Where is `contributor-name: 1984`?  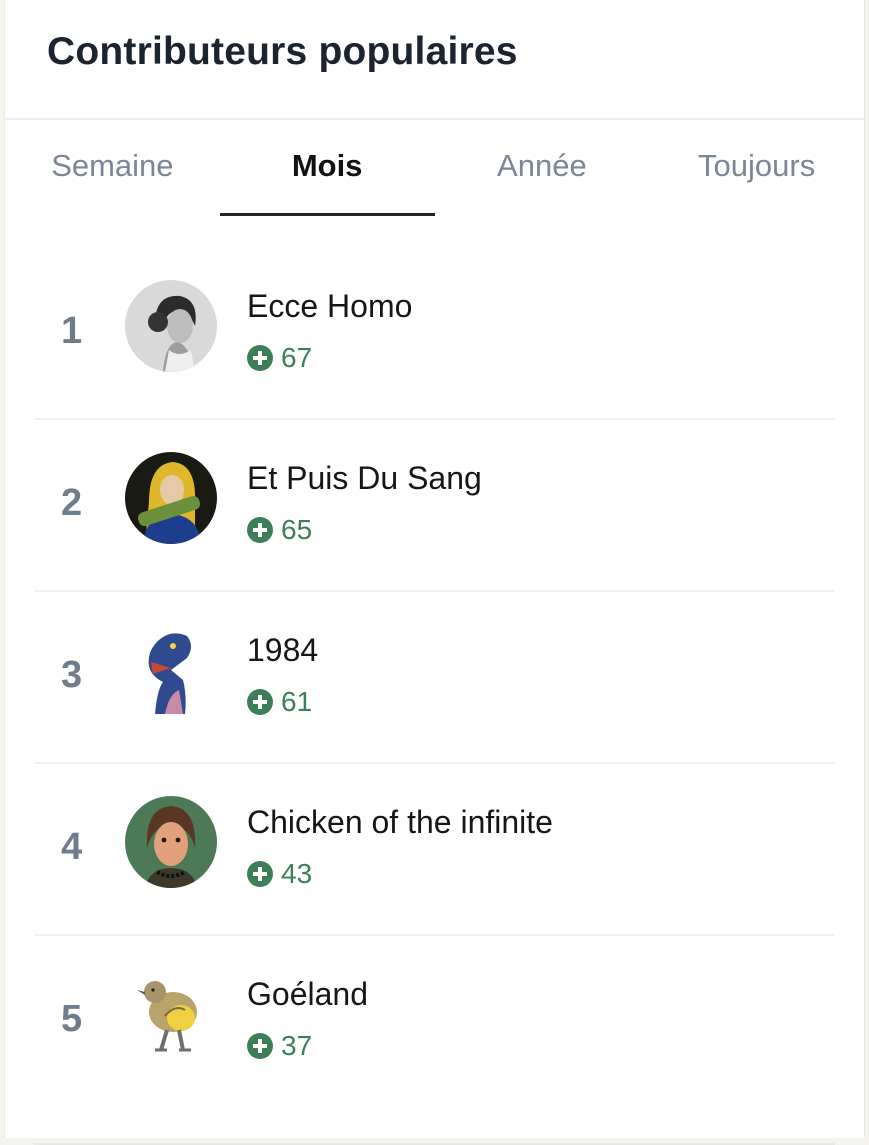 contributor-name: 1984 is located at coordinates (282, 650).